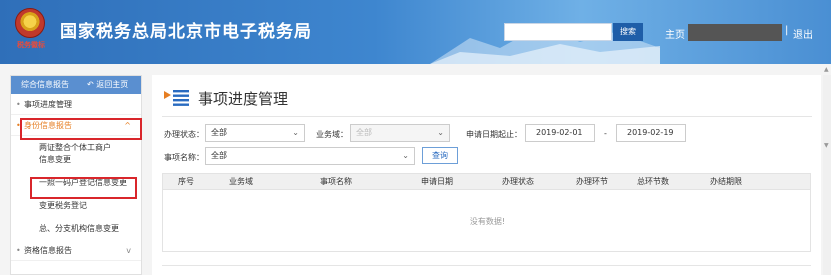 The height and width of the screenshot is (275, 831). I want to click on submenu-group-1: 两证整合个体工商户信息变更, so click(76, 154).